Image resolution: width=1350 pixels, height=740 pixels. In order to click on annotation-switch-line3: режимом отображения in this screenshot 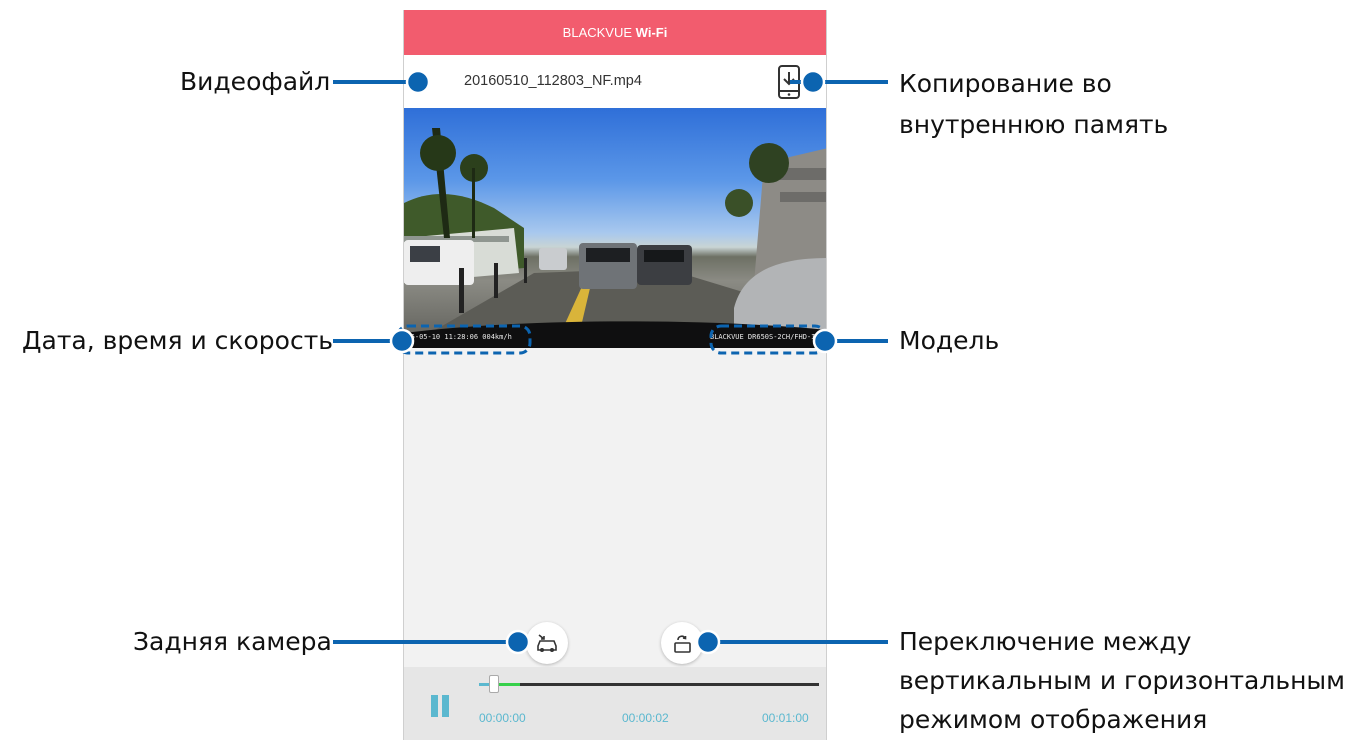, I will do `click(1053, 719)`.